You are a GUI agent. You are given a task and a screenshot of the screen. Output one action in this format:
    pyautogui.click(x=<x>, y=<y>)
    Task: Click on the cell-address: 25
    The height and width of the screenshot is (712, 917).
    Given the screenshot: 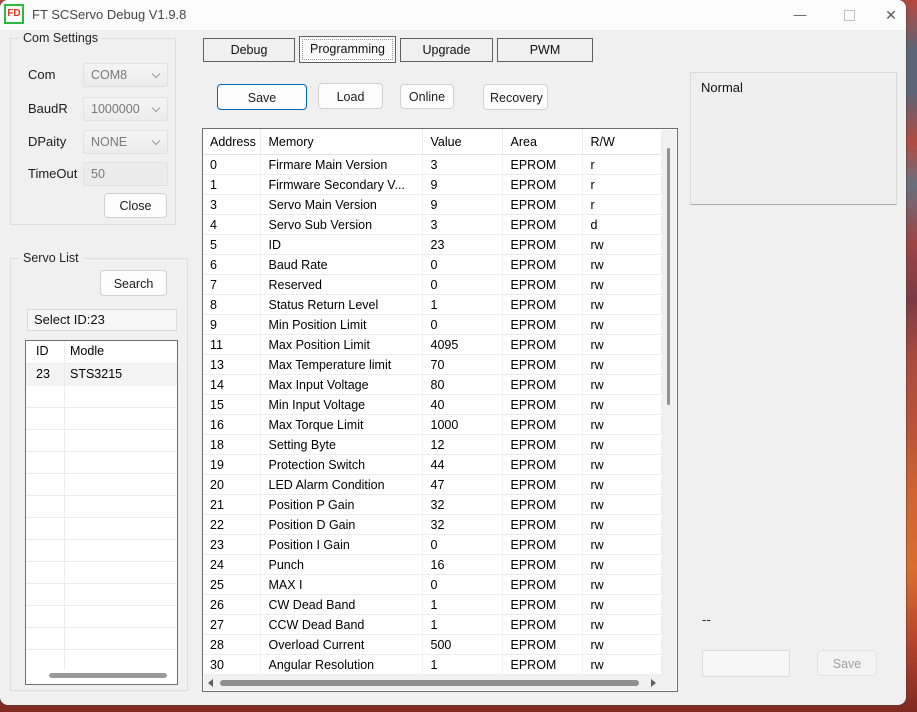 What is the action you would take?
    pyautogui.click(x=232, y=584)
    